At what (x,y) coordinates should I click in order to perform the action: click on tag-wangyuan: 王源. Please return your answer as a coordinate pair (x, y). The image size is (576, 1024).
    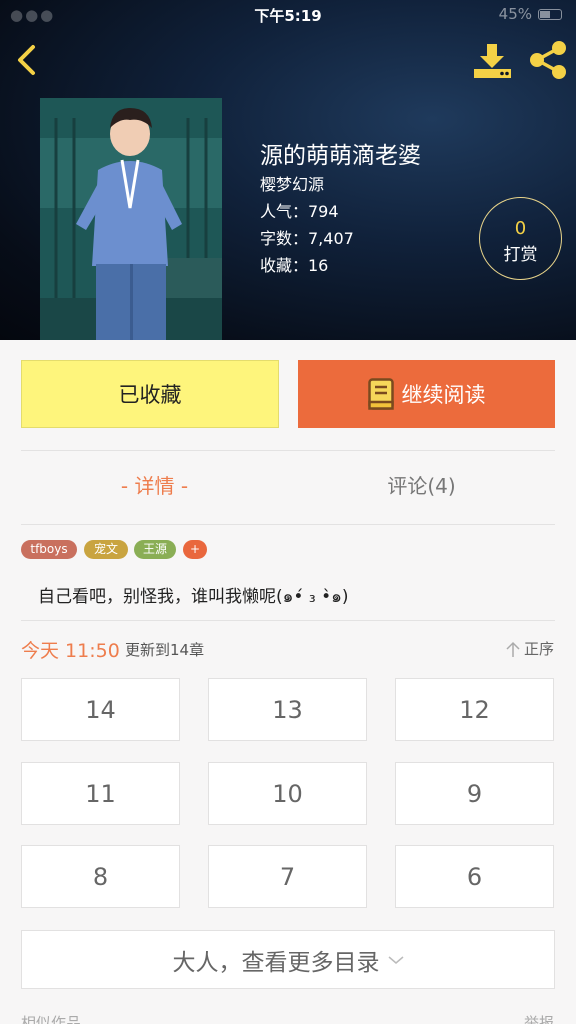
    Looking at the image, I should click on (155, 549).